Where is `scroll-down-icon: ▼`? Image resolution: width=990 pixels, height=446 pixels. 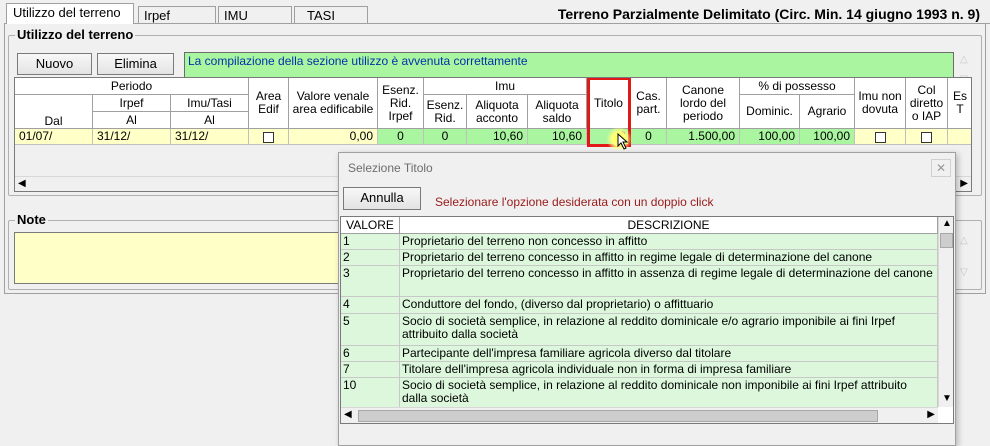
scroll-down-icon: ▼ is located at coordinates (947, 398).